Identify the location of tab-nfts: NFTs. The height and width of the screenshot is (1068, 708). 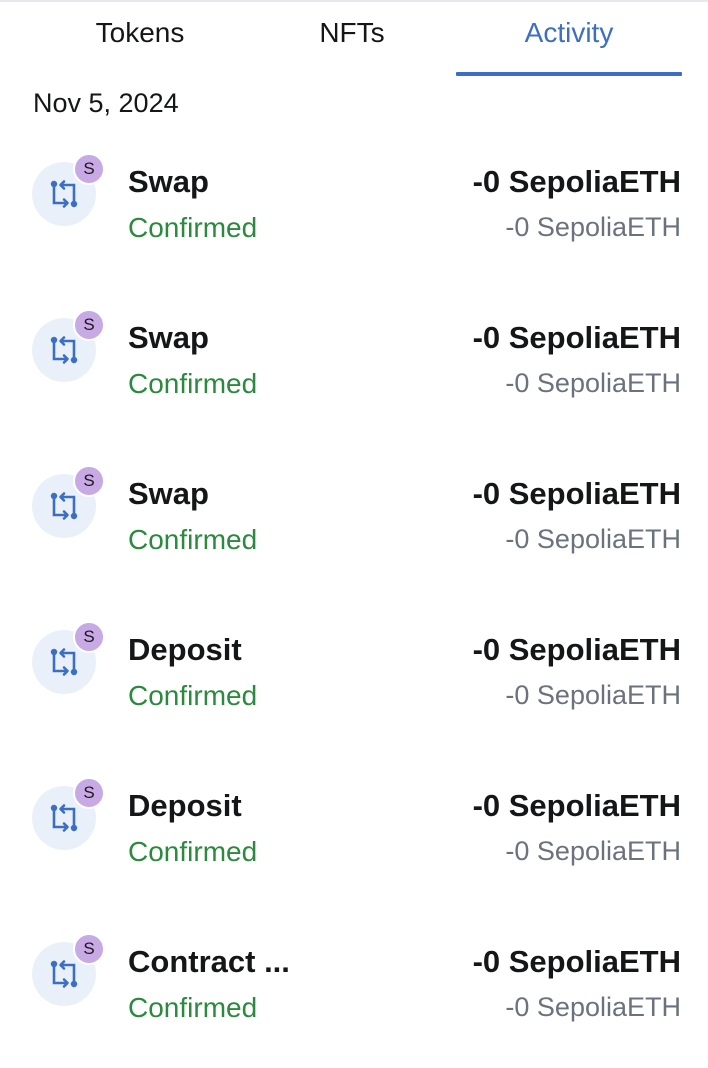
(352, 39).